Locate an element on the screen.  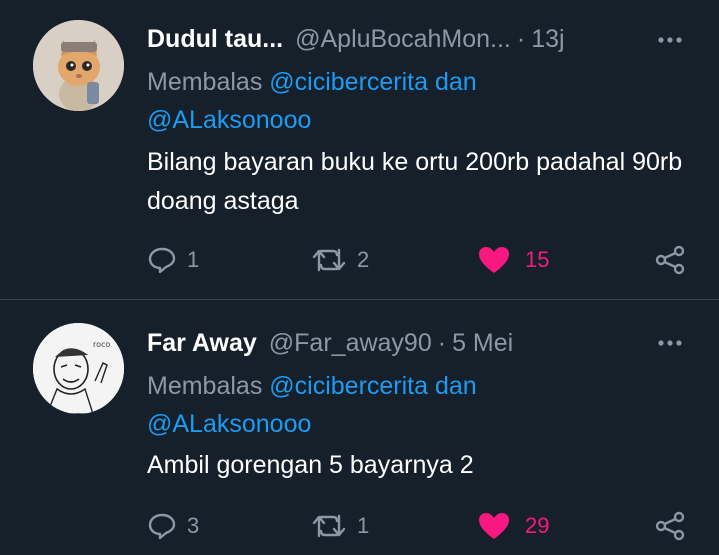
like-button: 15 is located at coordinates (513, 260).